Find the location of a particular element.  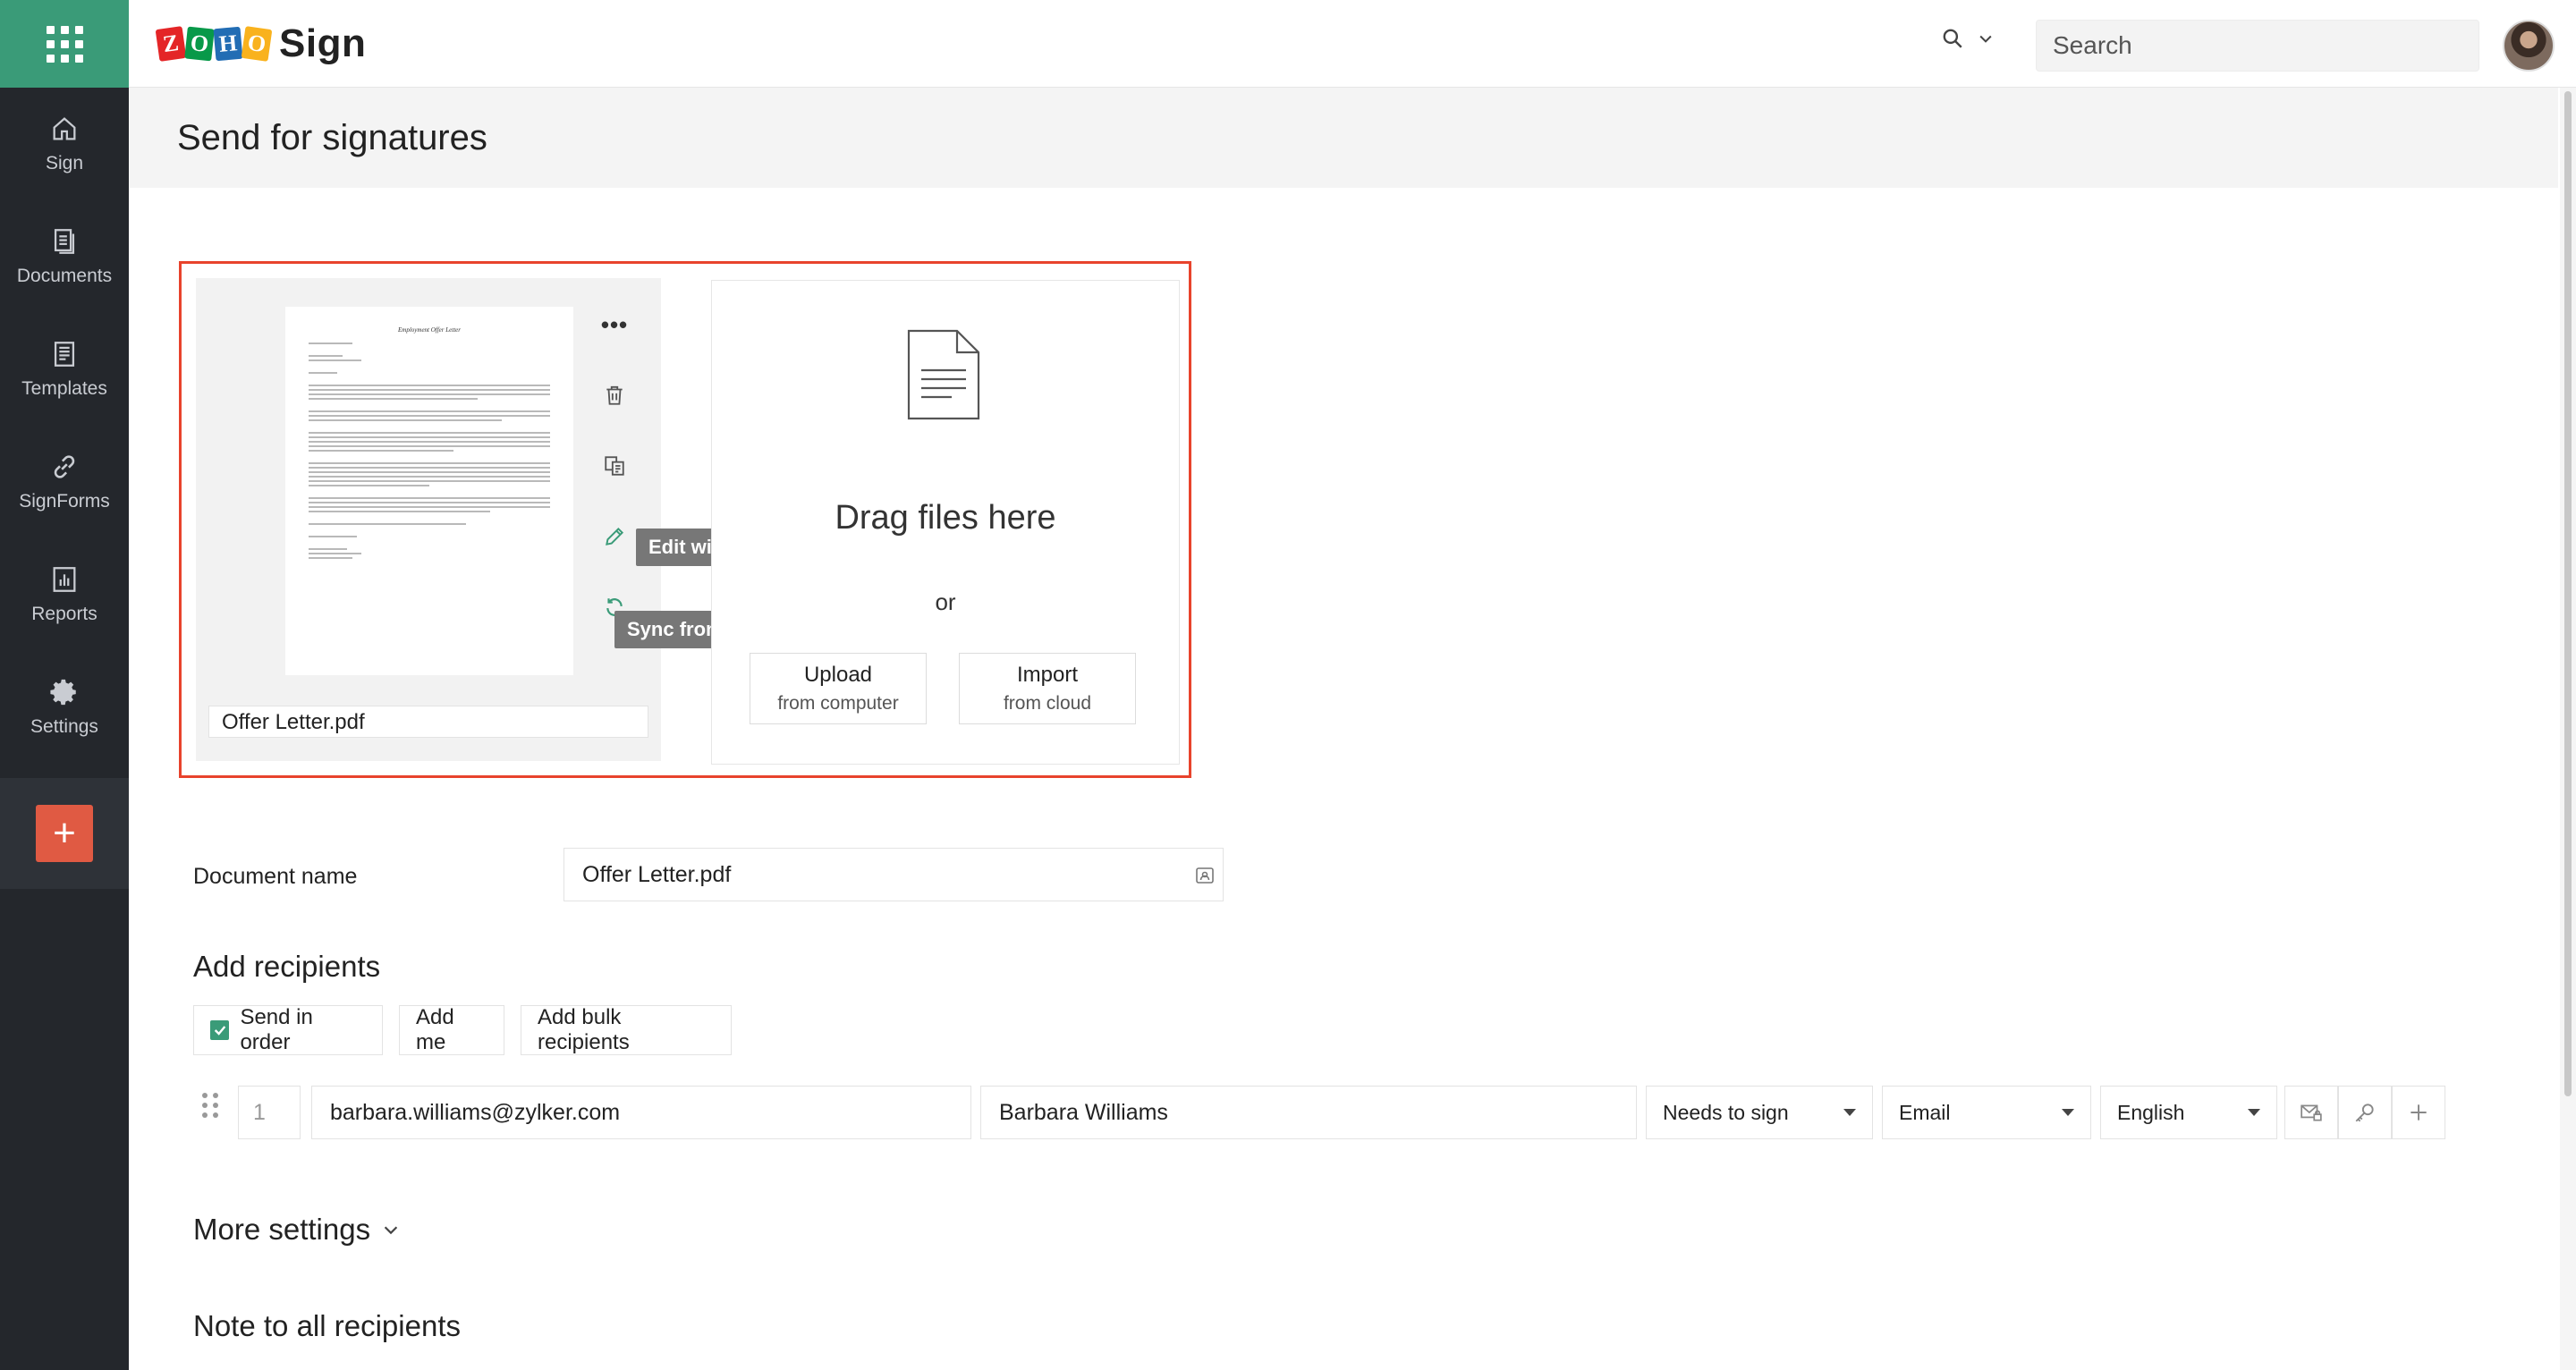

documents-icon is located at coordinates (64, 241).